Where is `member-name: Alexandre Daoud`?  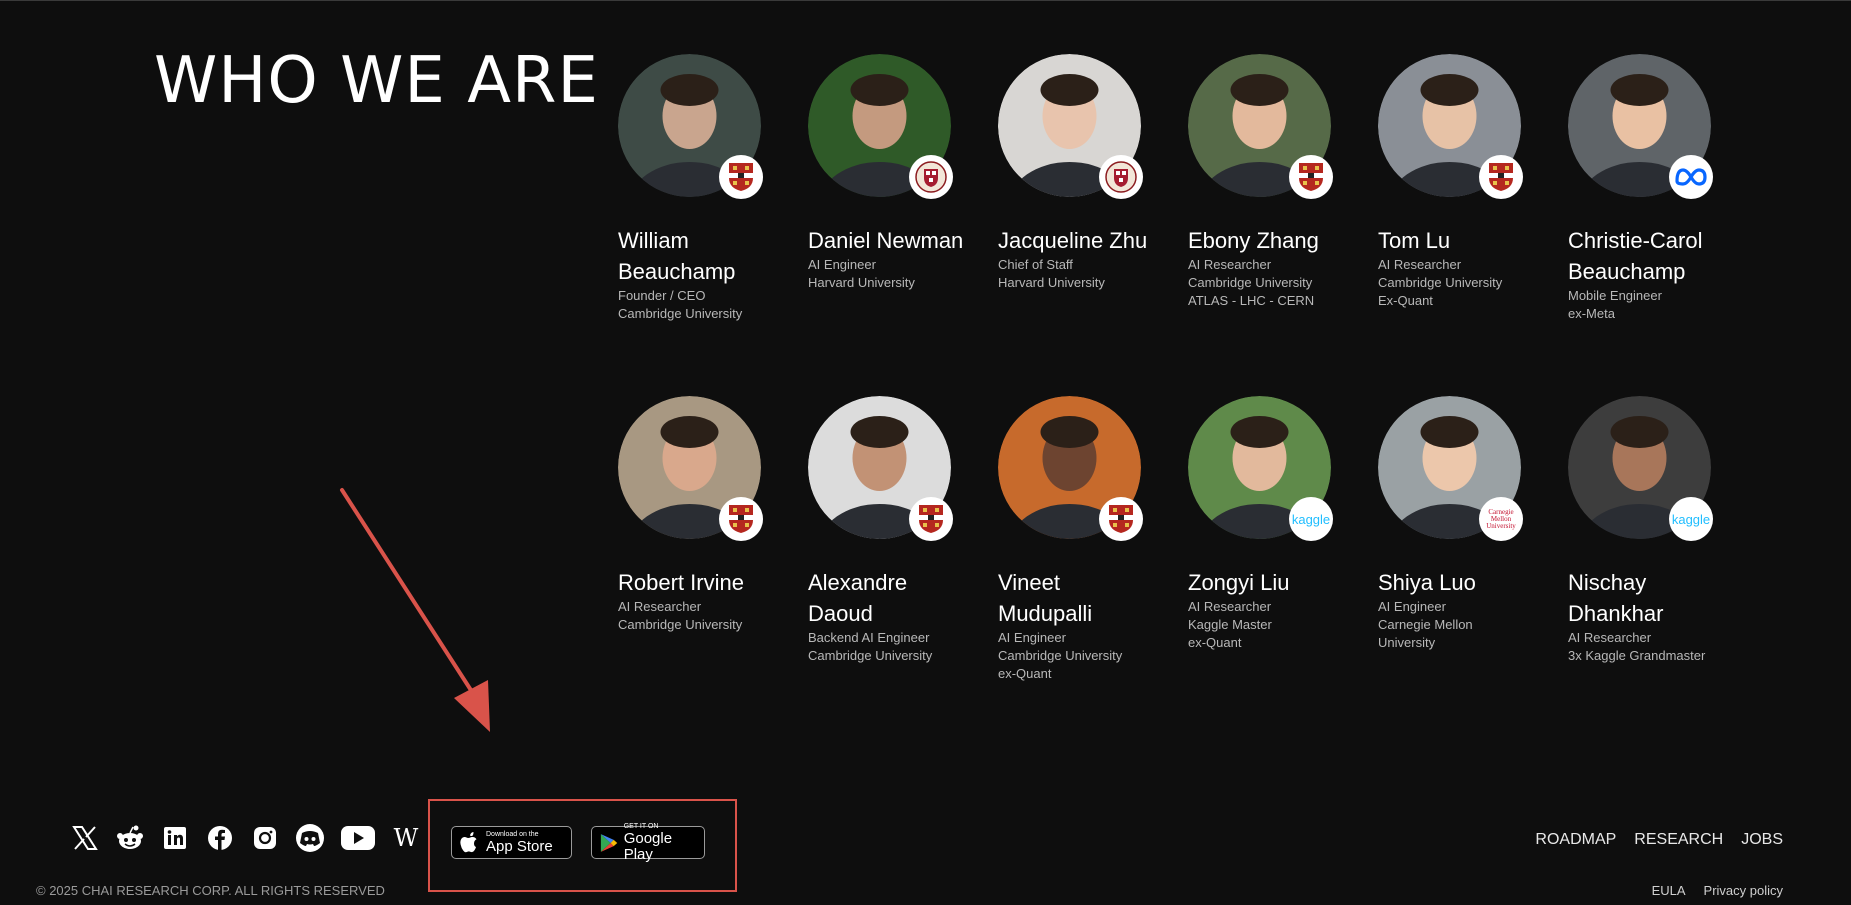 member-name: Alexandre Daoud is located at coordinates (858, 598).